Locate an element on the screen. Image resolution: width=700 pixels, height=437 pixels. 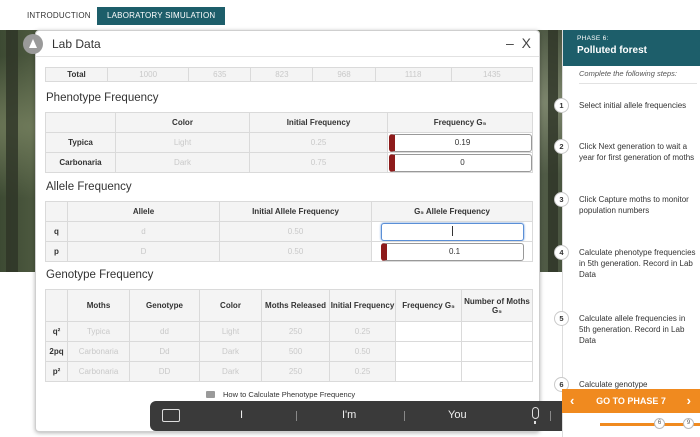
g5-frequency-cell: 0.19 is located at coordinates (460, 142).